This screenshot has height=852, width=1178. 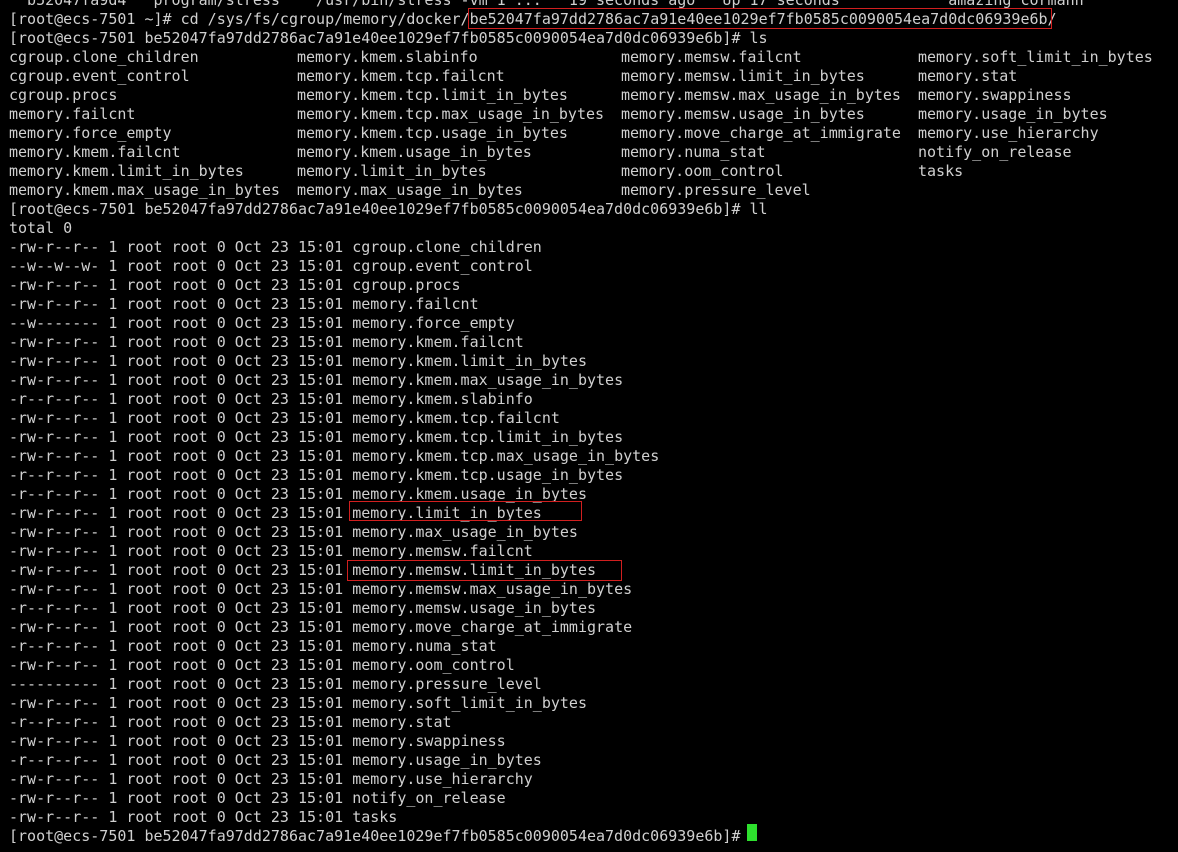 I want to click on file-name: memory.oom_control, so click(x=433, y=665).